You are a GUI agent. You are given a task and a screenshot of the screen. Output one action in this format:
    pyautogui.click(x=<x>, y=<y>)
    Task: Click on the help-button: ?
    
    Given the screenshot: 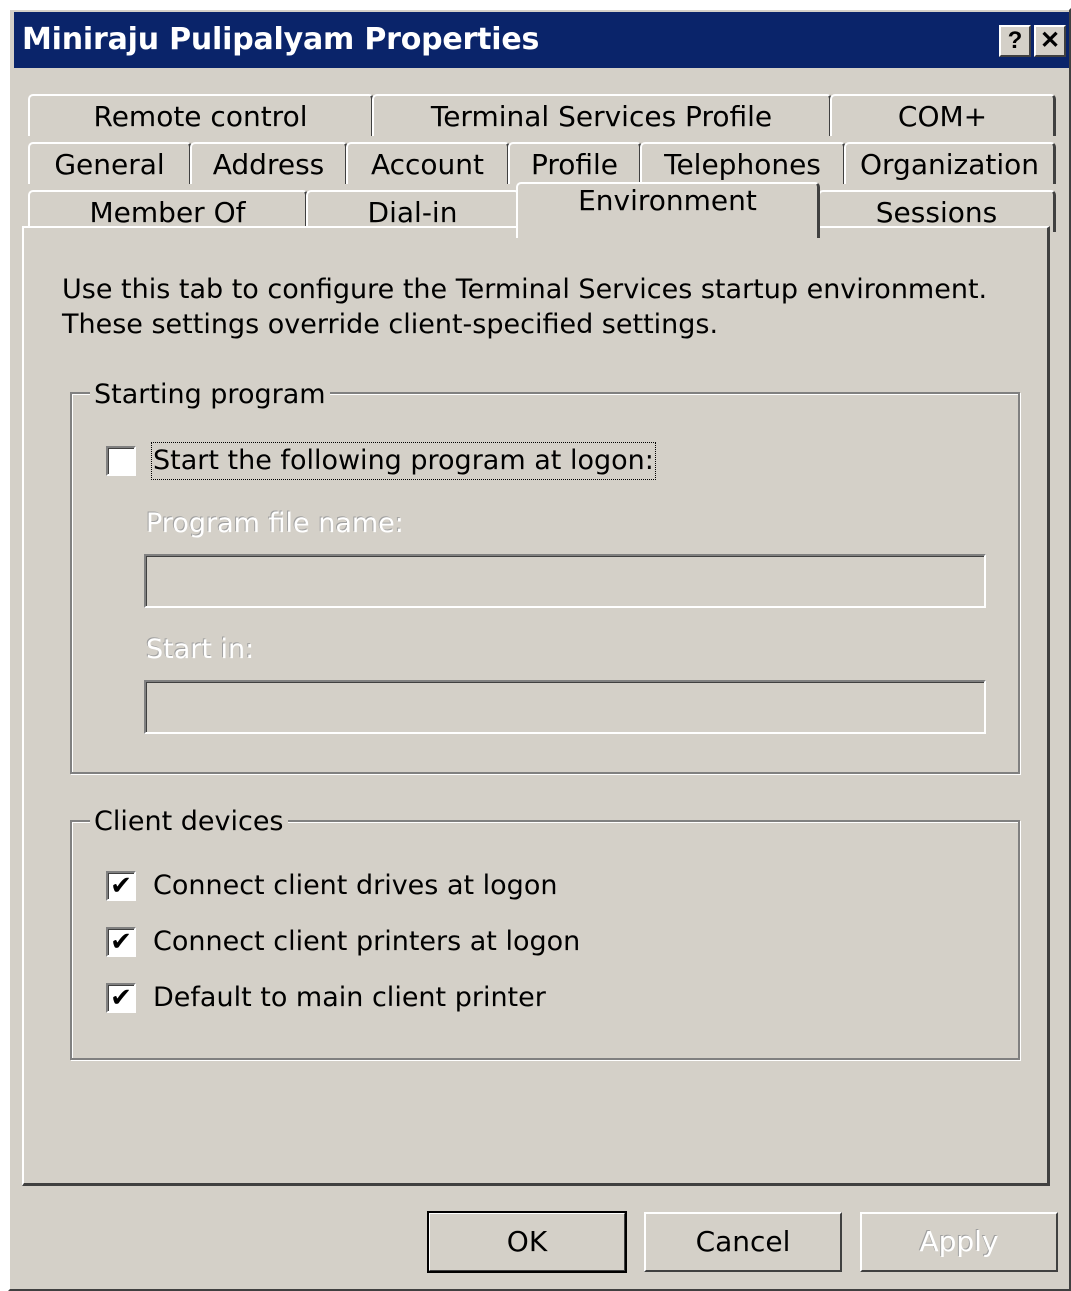 What is the action you would take?
    pyautogui.click(x=1015, y=41)
    